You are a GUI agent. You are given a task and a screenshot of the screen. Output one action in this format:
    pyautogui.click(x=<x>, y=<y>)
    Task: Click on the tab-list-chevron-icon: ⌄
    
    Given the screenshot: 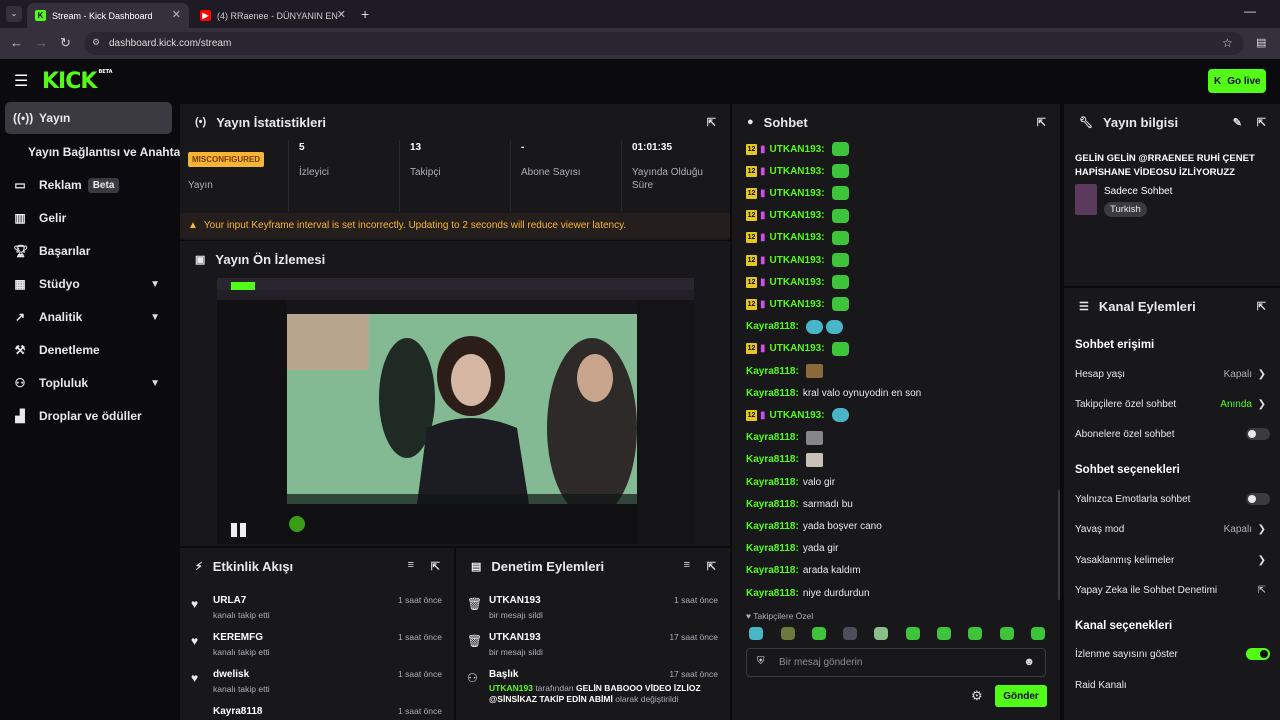 What is the action you would take?
    pyautogui.click(x=14, y=14)
    